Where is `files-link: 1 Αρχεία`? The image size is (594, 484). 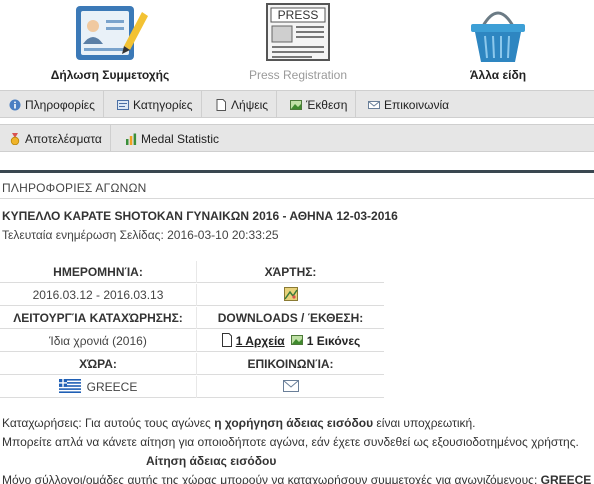
files-link: 1 Αρχεία is located at coordinates (253, 341).